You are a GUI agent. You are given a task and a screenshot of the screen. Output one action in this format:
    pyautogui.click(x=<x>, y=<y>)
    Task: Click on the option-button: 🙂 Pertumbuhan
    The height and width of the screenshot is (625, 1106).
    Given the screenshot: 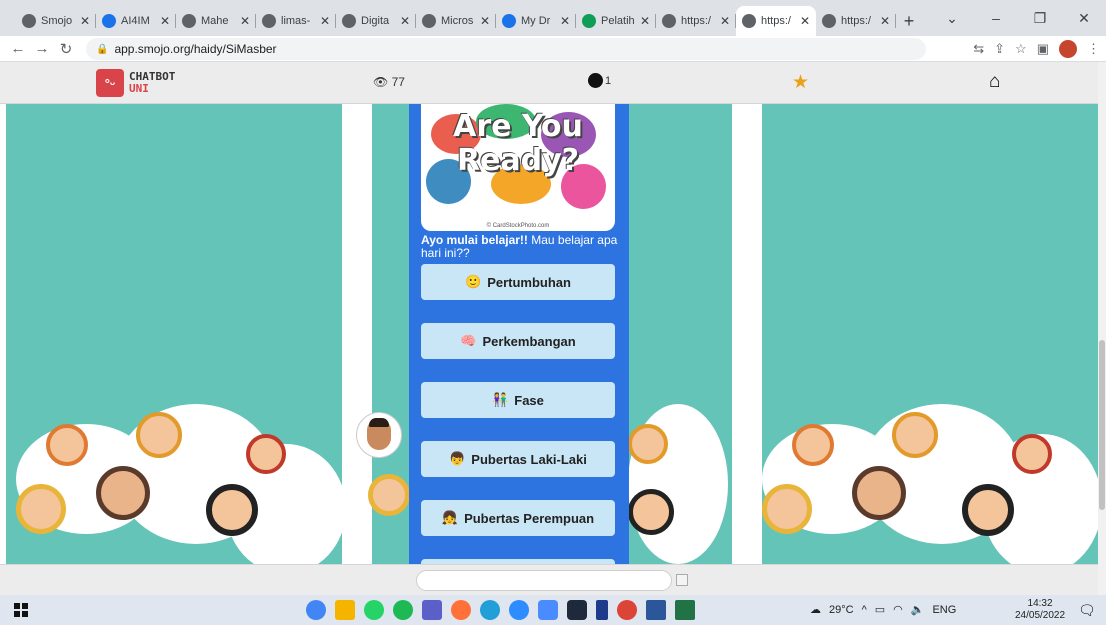 What is the action you would take?
    pyautogui.click(x=518, y=282)
    